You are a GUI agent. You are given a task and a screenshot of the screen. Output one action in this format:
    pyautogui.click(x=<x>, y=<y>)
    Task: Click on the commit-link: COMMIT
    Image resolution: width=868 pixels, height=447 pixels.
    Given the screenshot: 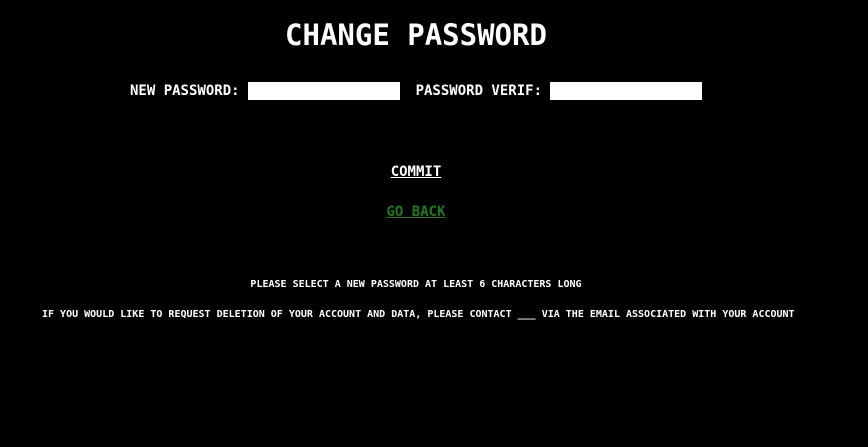 What is the action you would take?
    pyautogui.click(x=416, y=172)
    